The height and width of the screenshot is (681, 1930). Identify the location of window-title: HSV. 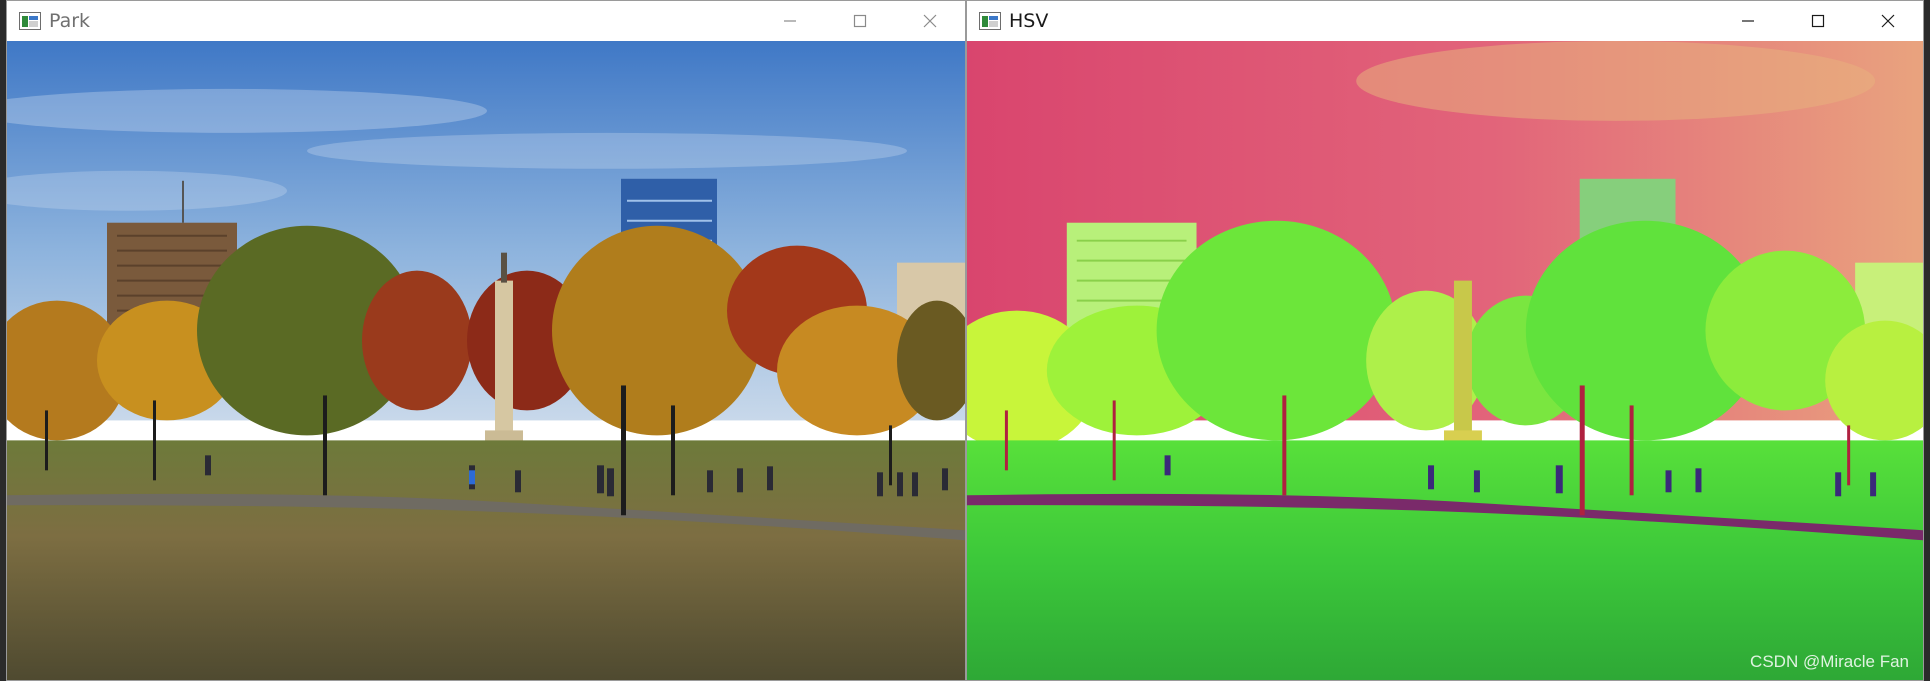
(1029, 21).